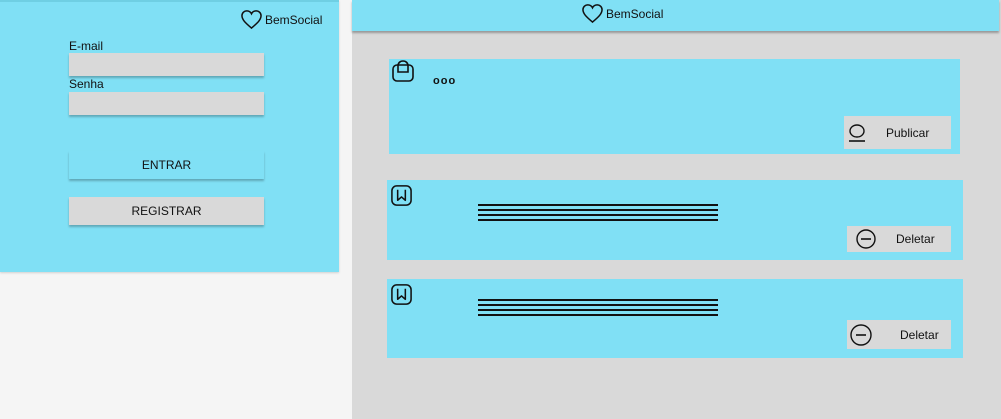 This screenshot has height=419, width=1001. I want to click on typing-indicator: ooo, so click(445, 81).